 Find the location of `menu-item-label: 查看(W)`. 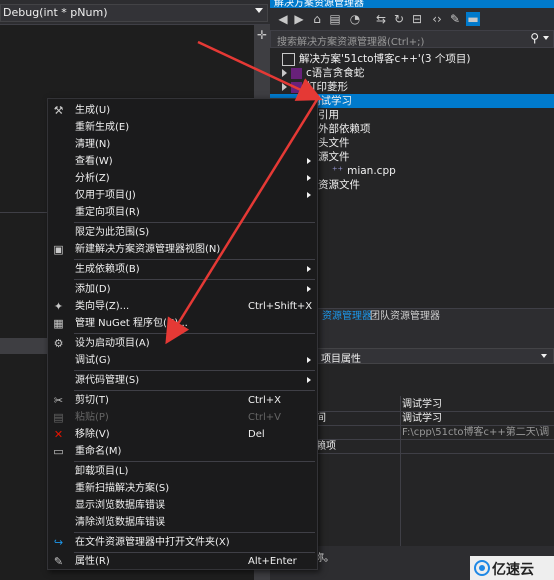

menu-item-label: 查看(W) is located at coordinates (94, 161).